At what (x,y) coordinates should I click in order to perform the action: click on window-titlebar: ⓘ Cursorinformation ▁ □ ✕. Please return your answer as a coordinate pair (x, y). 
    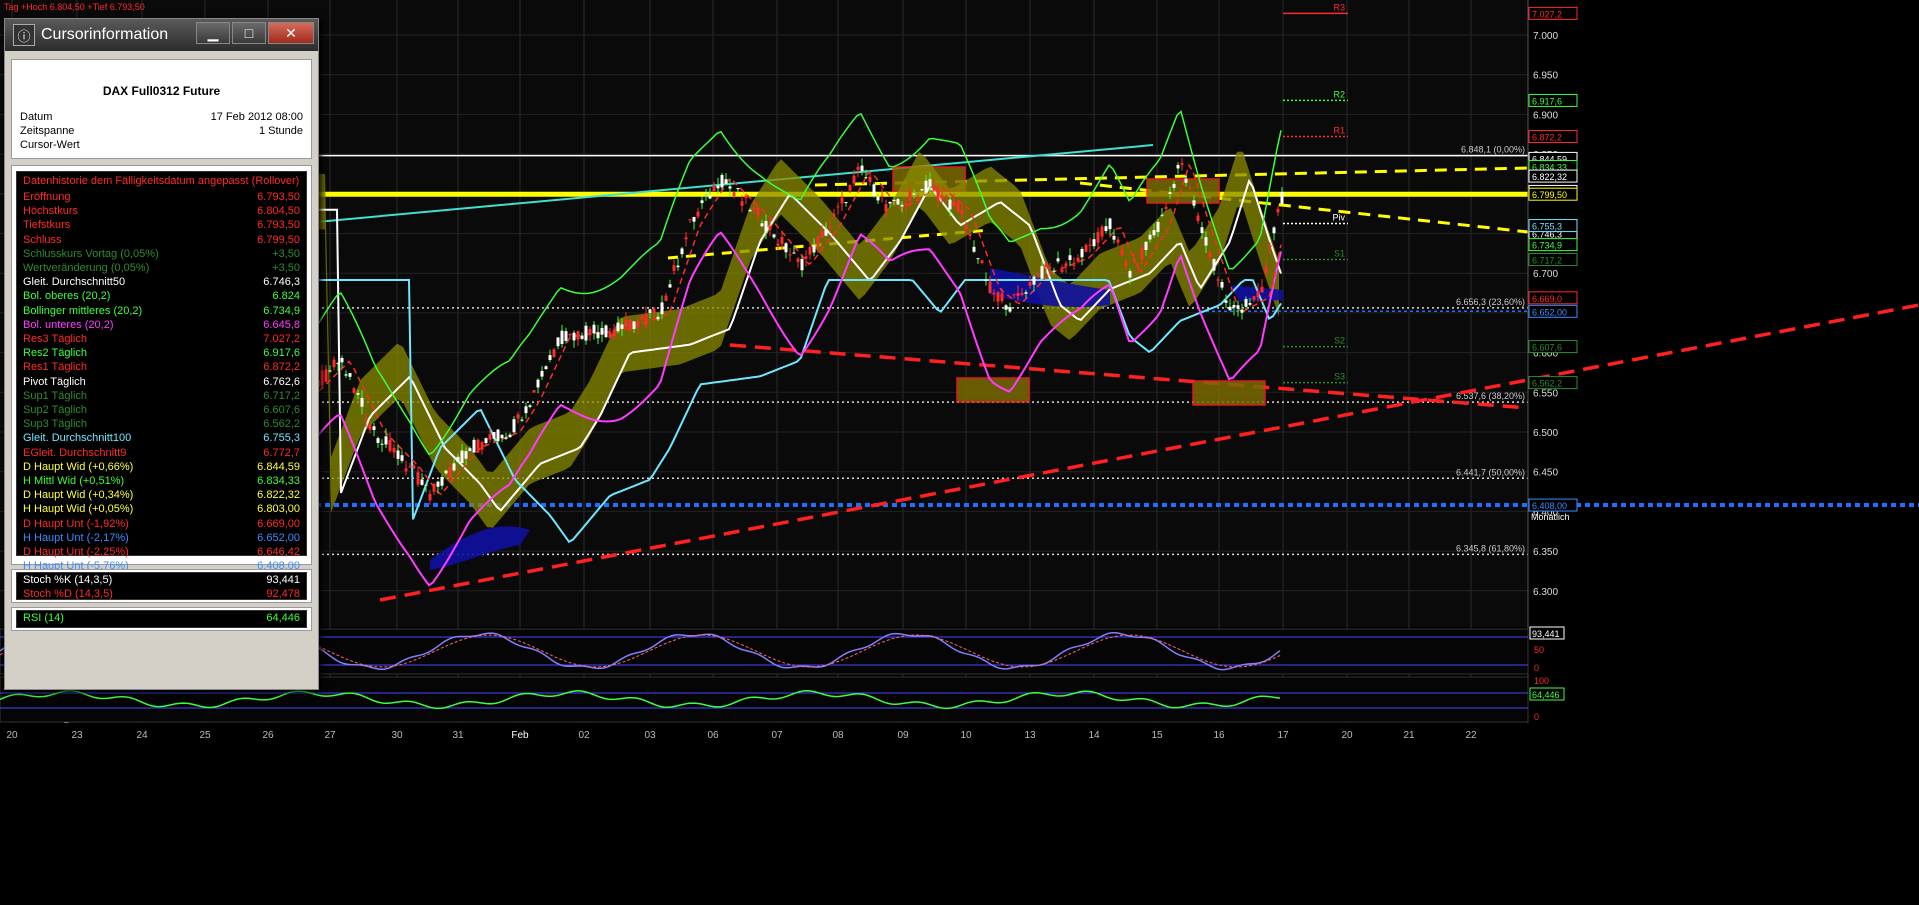
    Looking at the image, I should click on (161, 35).